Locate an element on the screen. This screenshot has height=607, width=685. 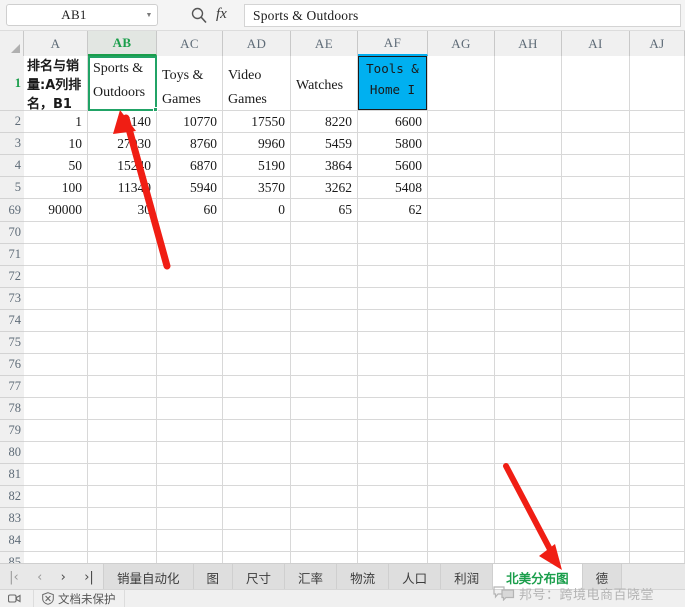
row-header-84: 84 is located at coordinates (12, 541).